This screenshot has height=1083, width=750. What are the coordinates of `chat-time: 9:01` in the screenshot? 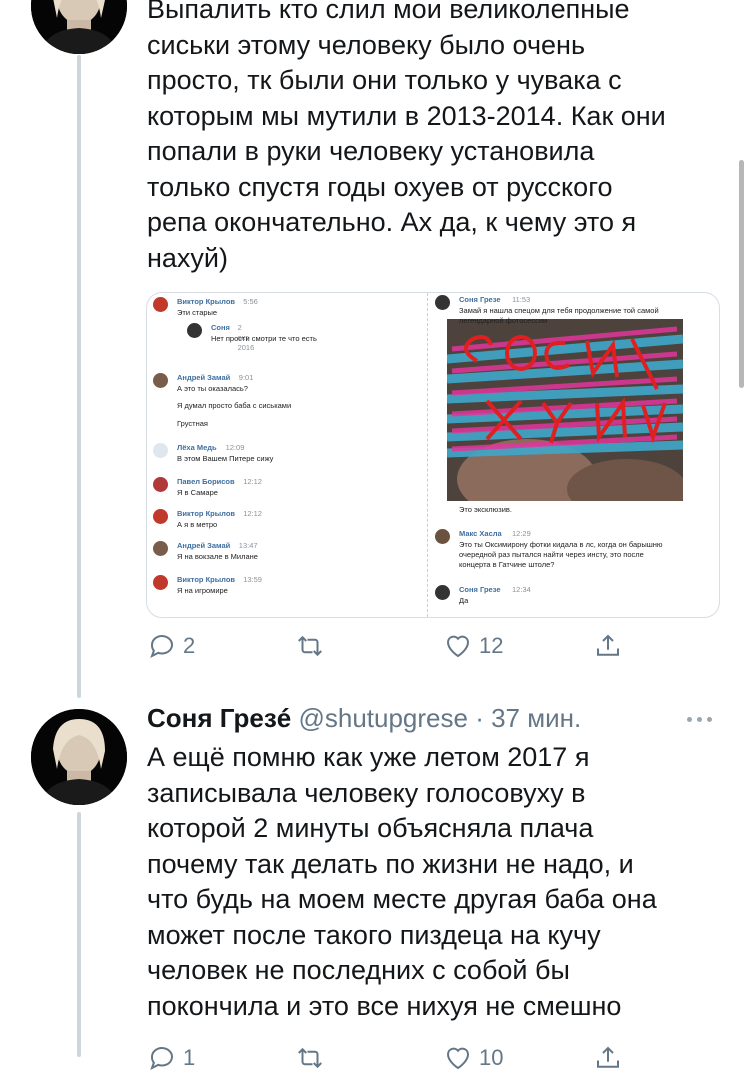 It's located at (246, 377).